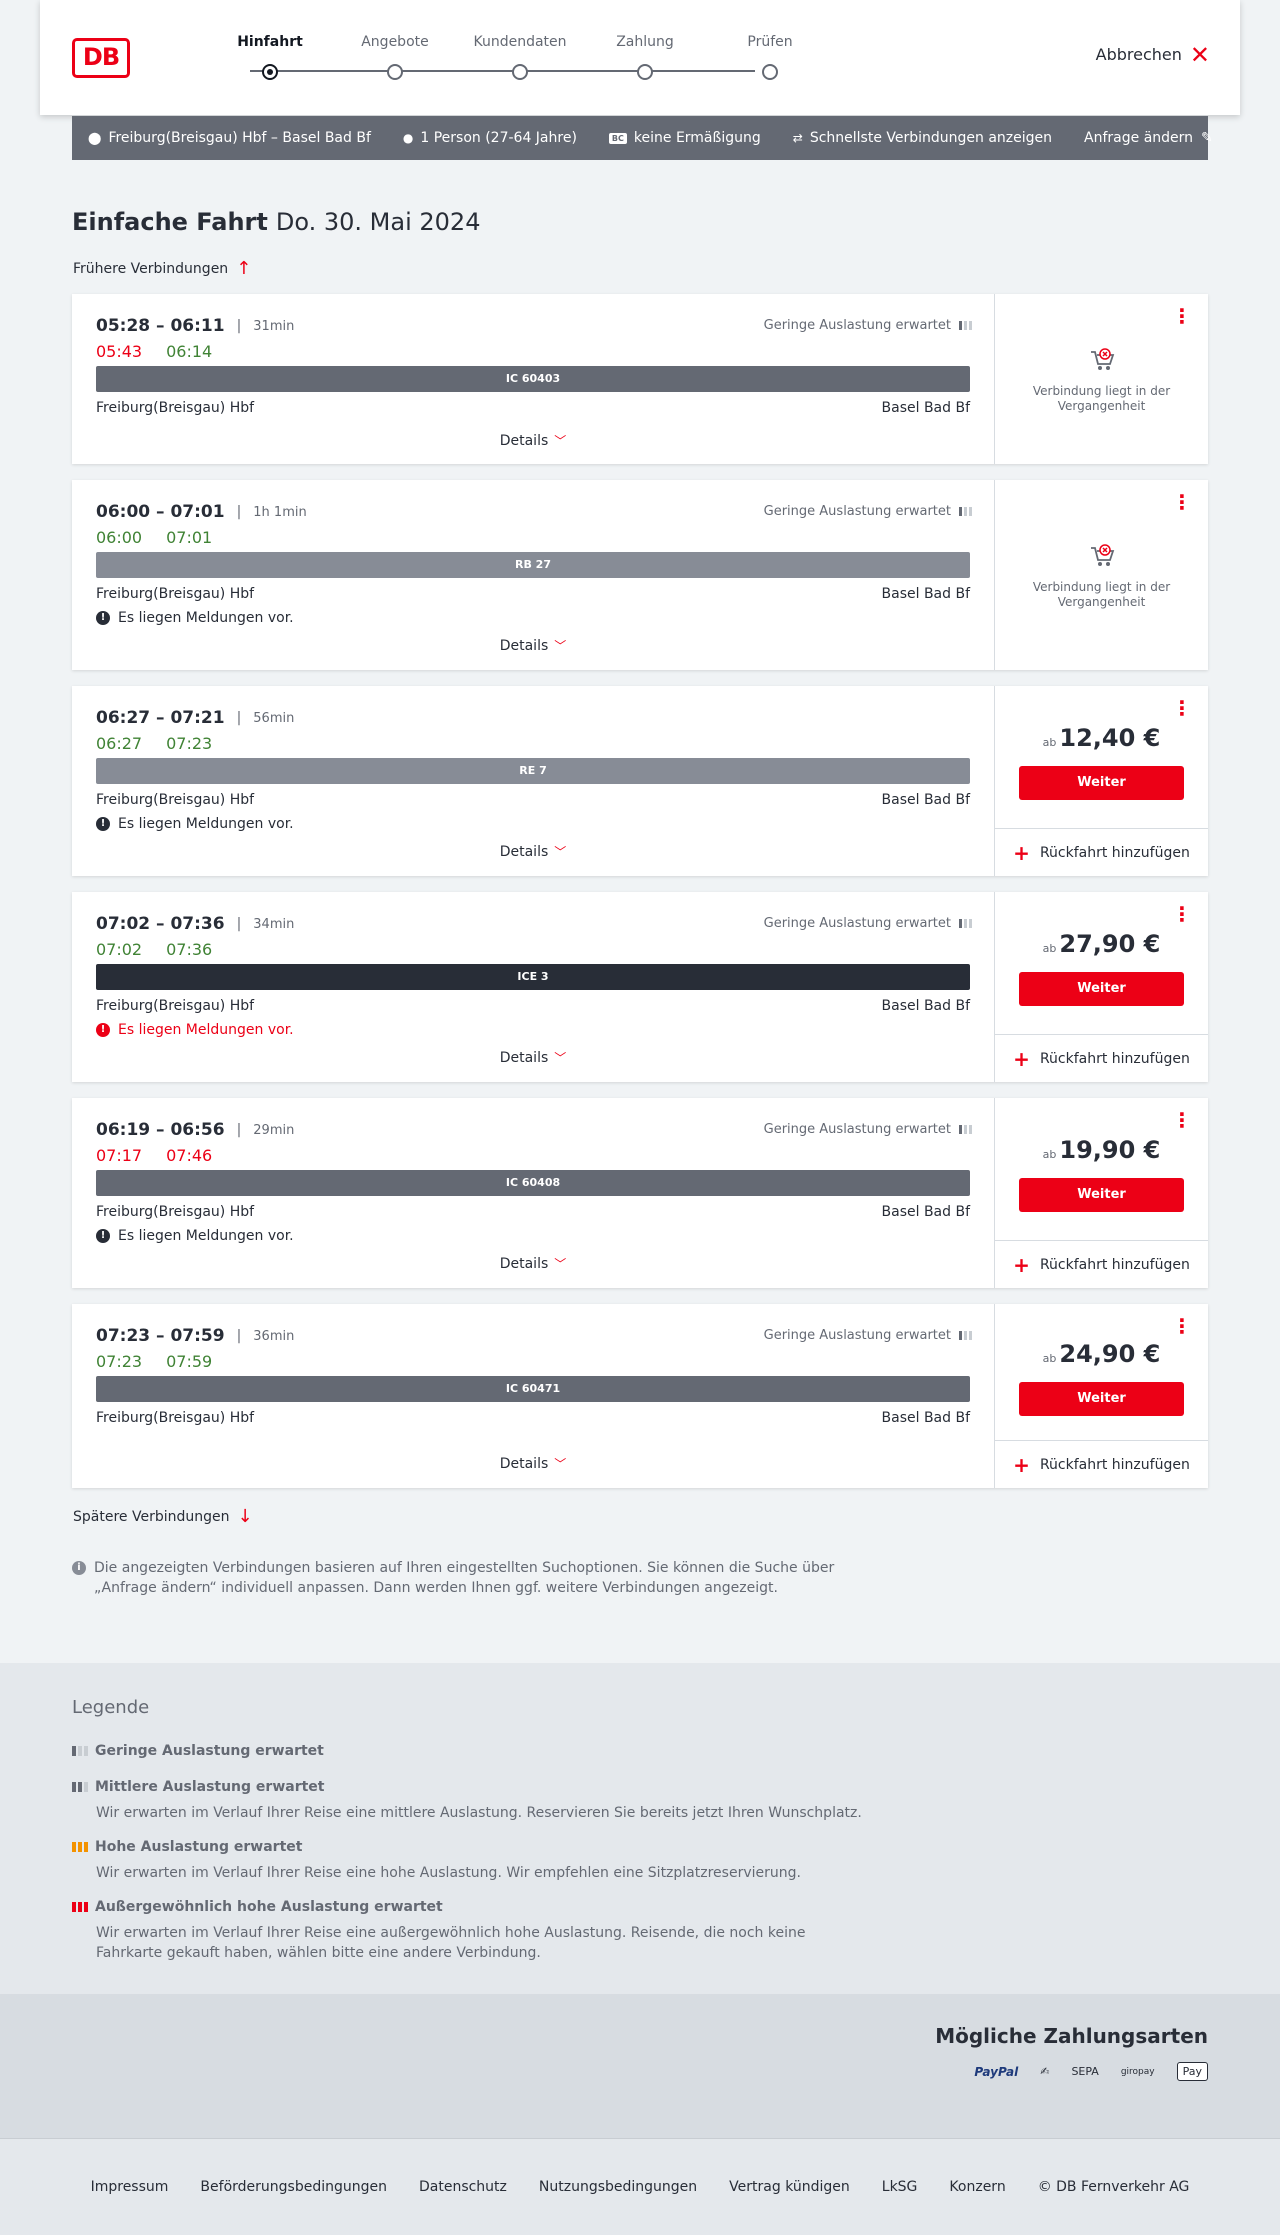 Image resolution: width=1280 pixels, height=2235 pixels. Describe the element at coordinates (996, 2071) in the screenshot. I see `paypal-icon: PayPal` at that location.